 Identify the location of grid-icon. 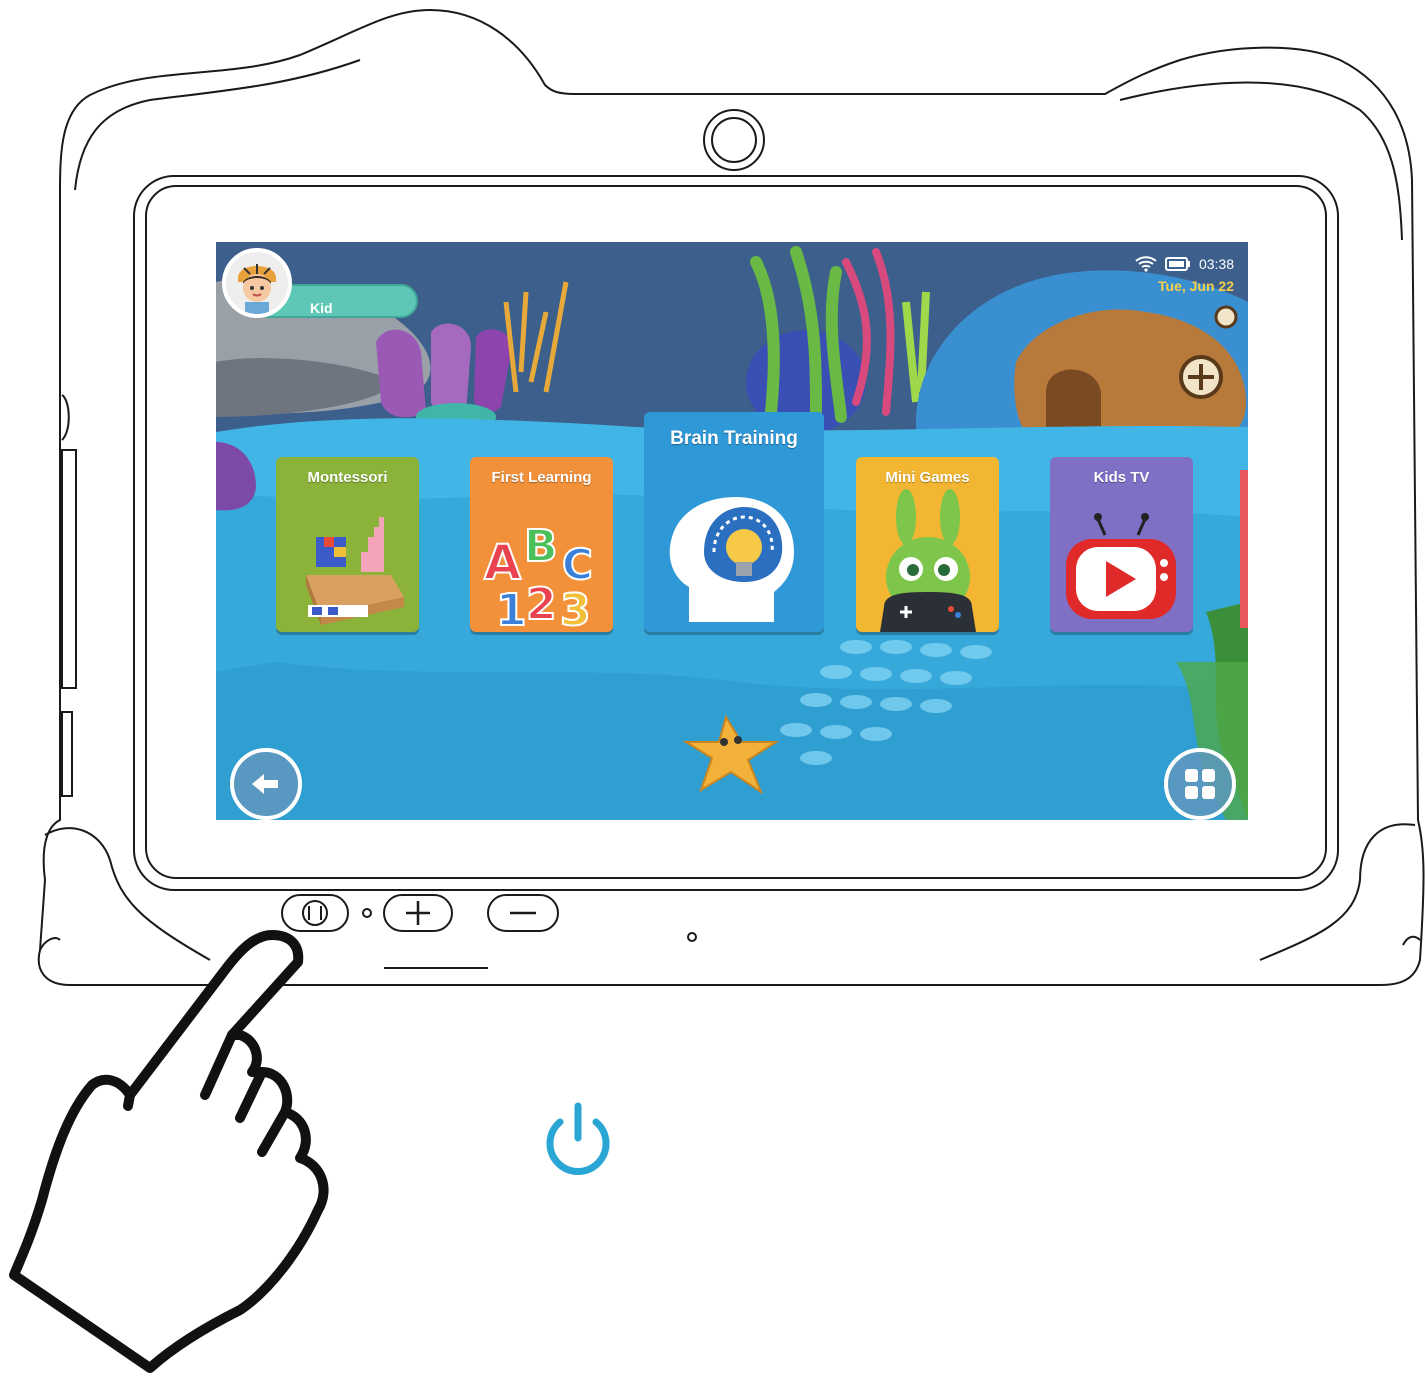
(1200, 784).